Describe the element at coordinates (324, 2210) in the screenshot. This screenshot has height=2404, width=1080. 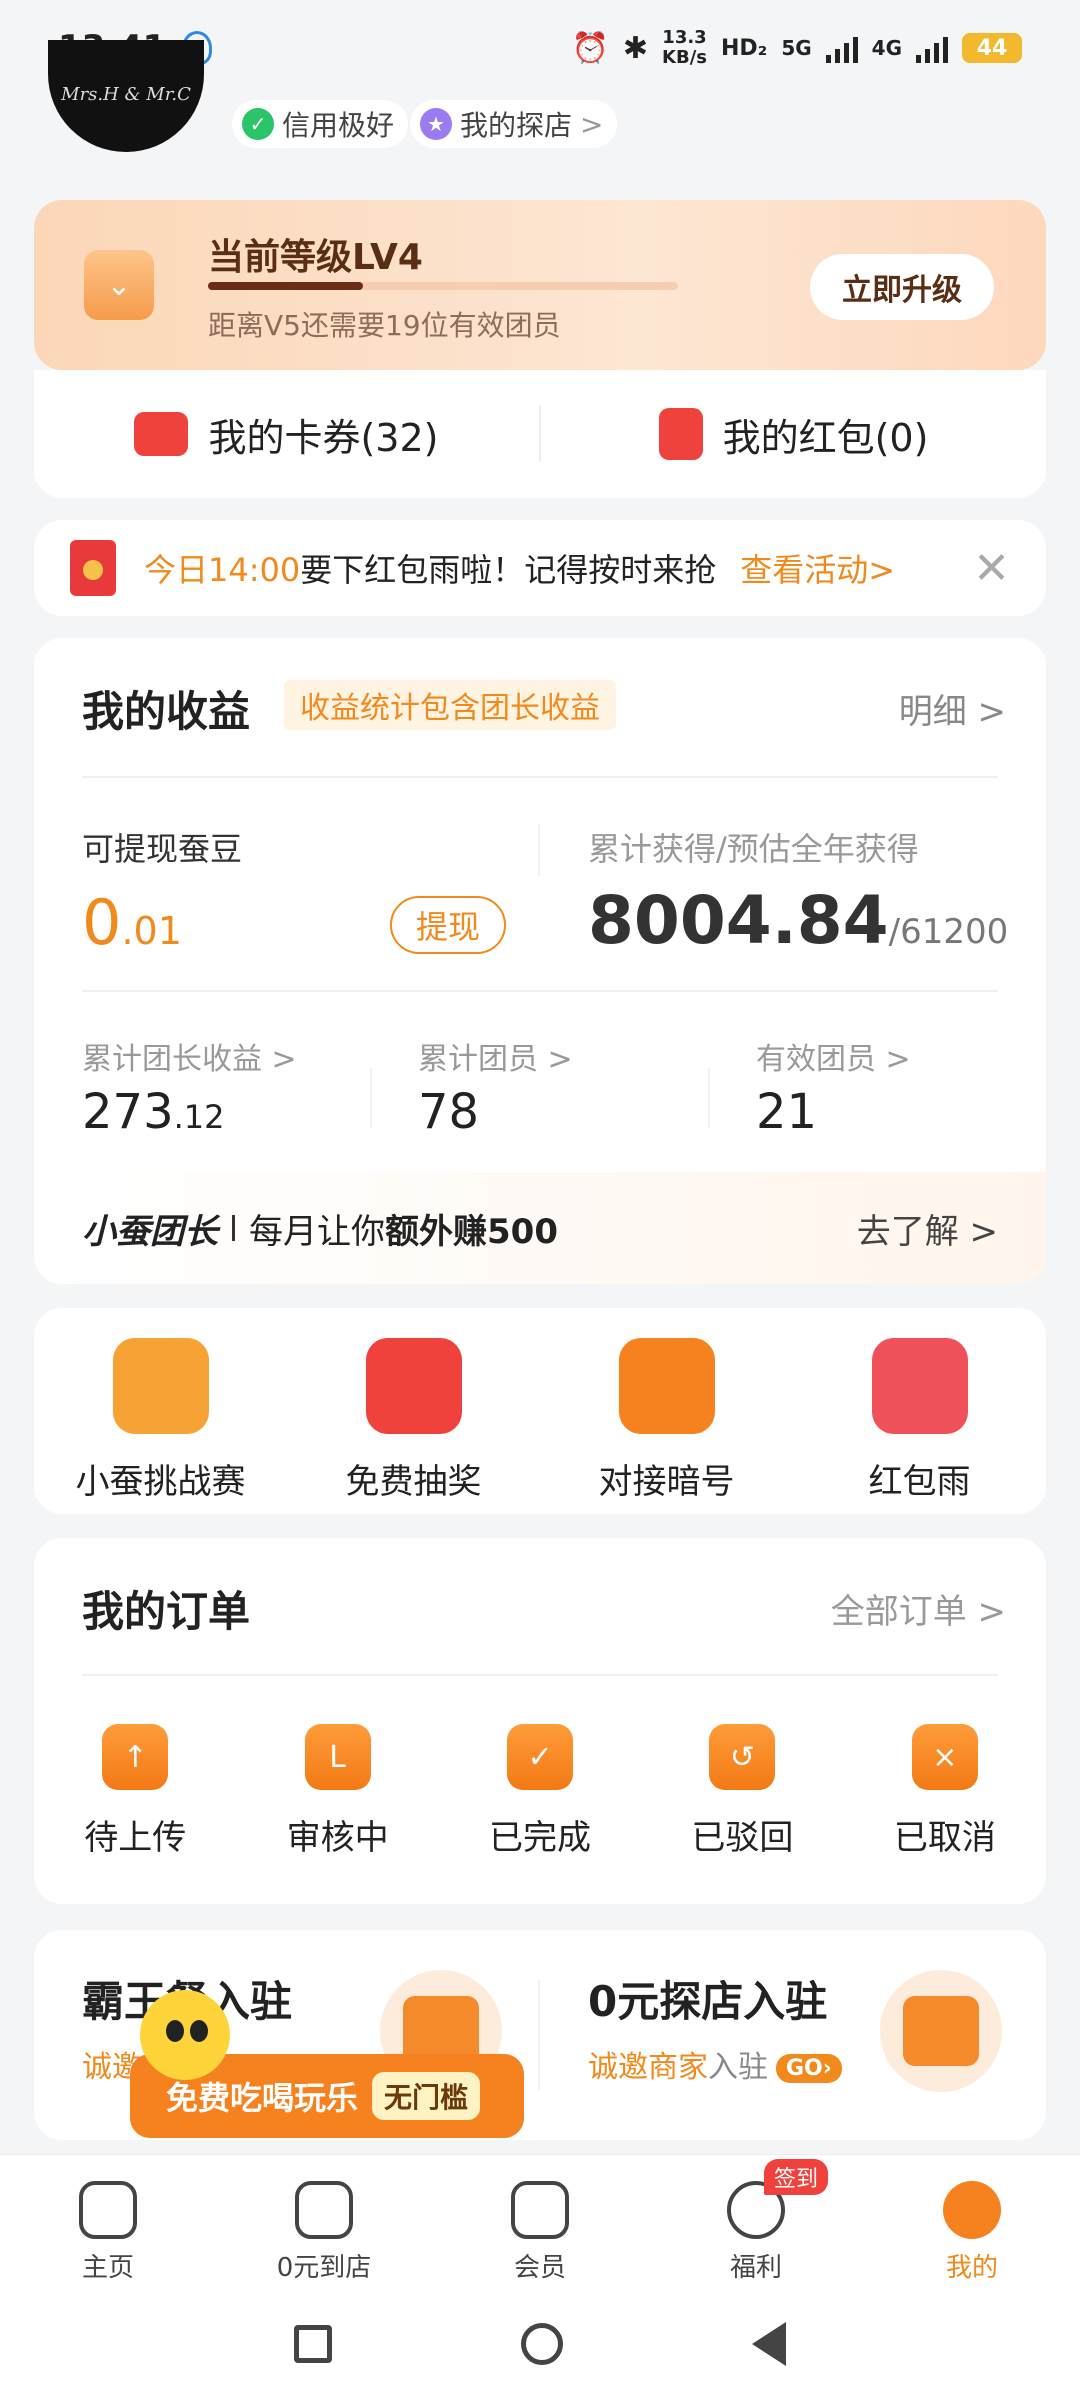
I see `zero-yuan-icon` at that location.